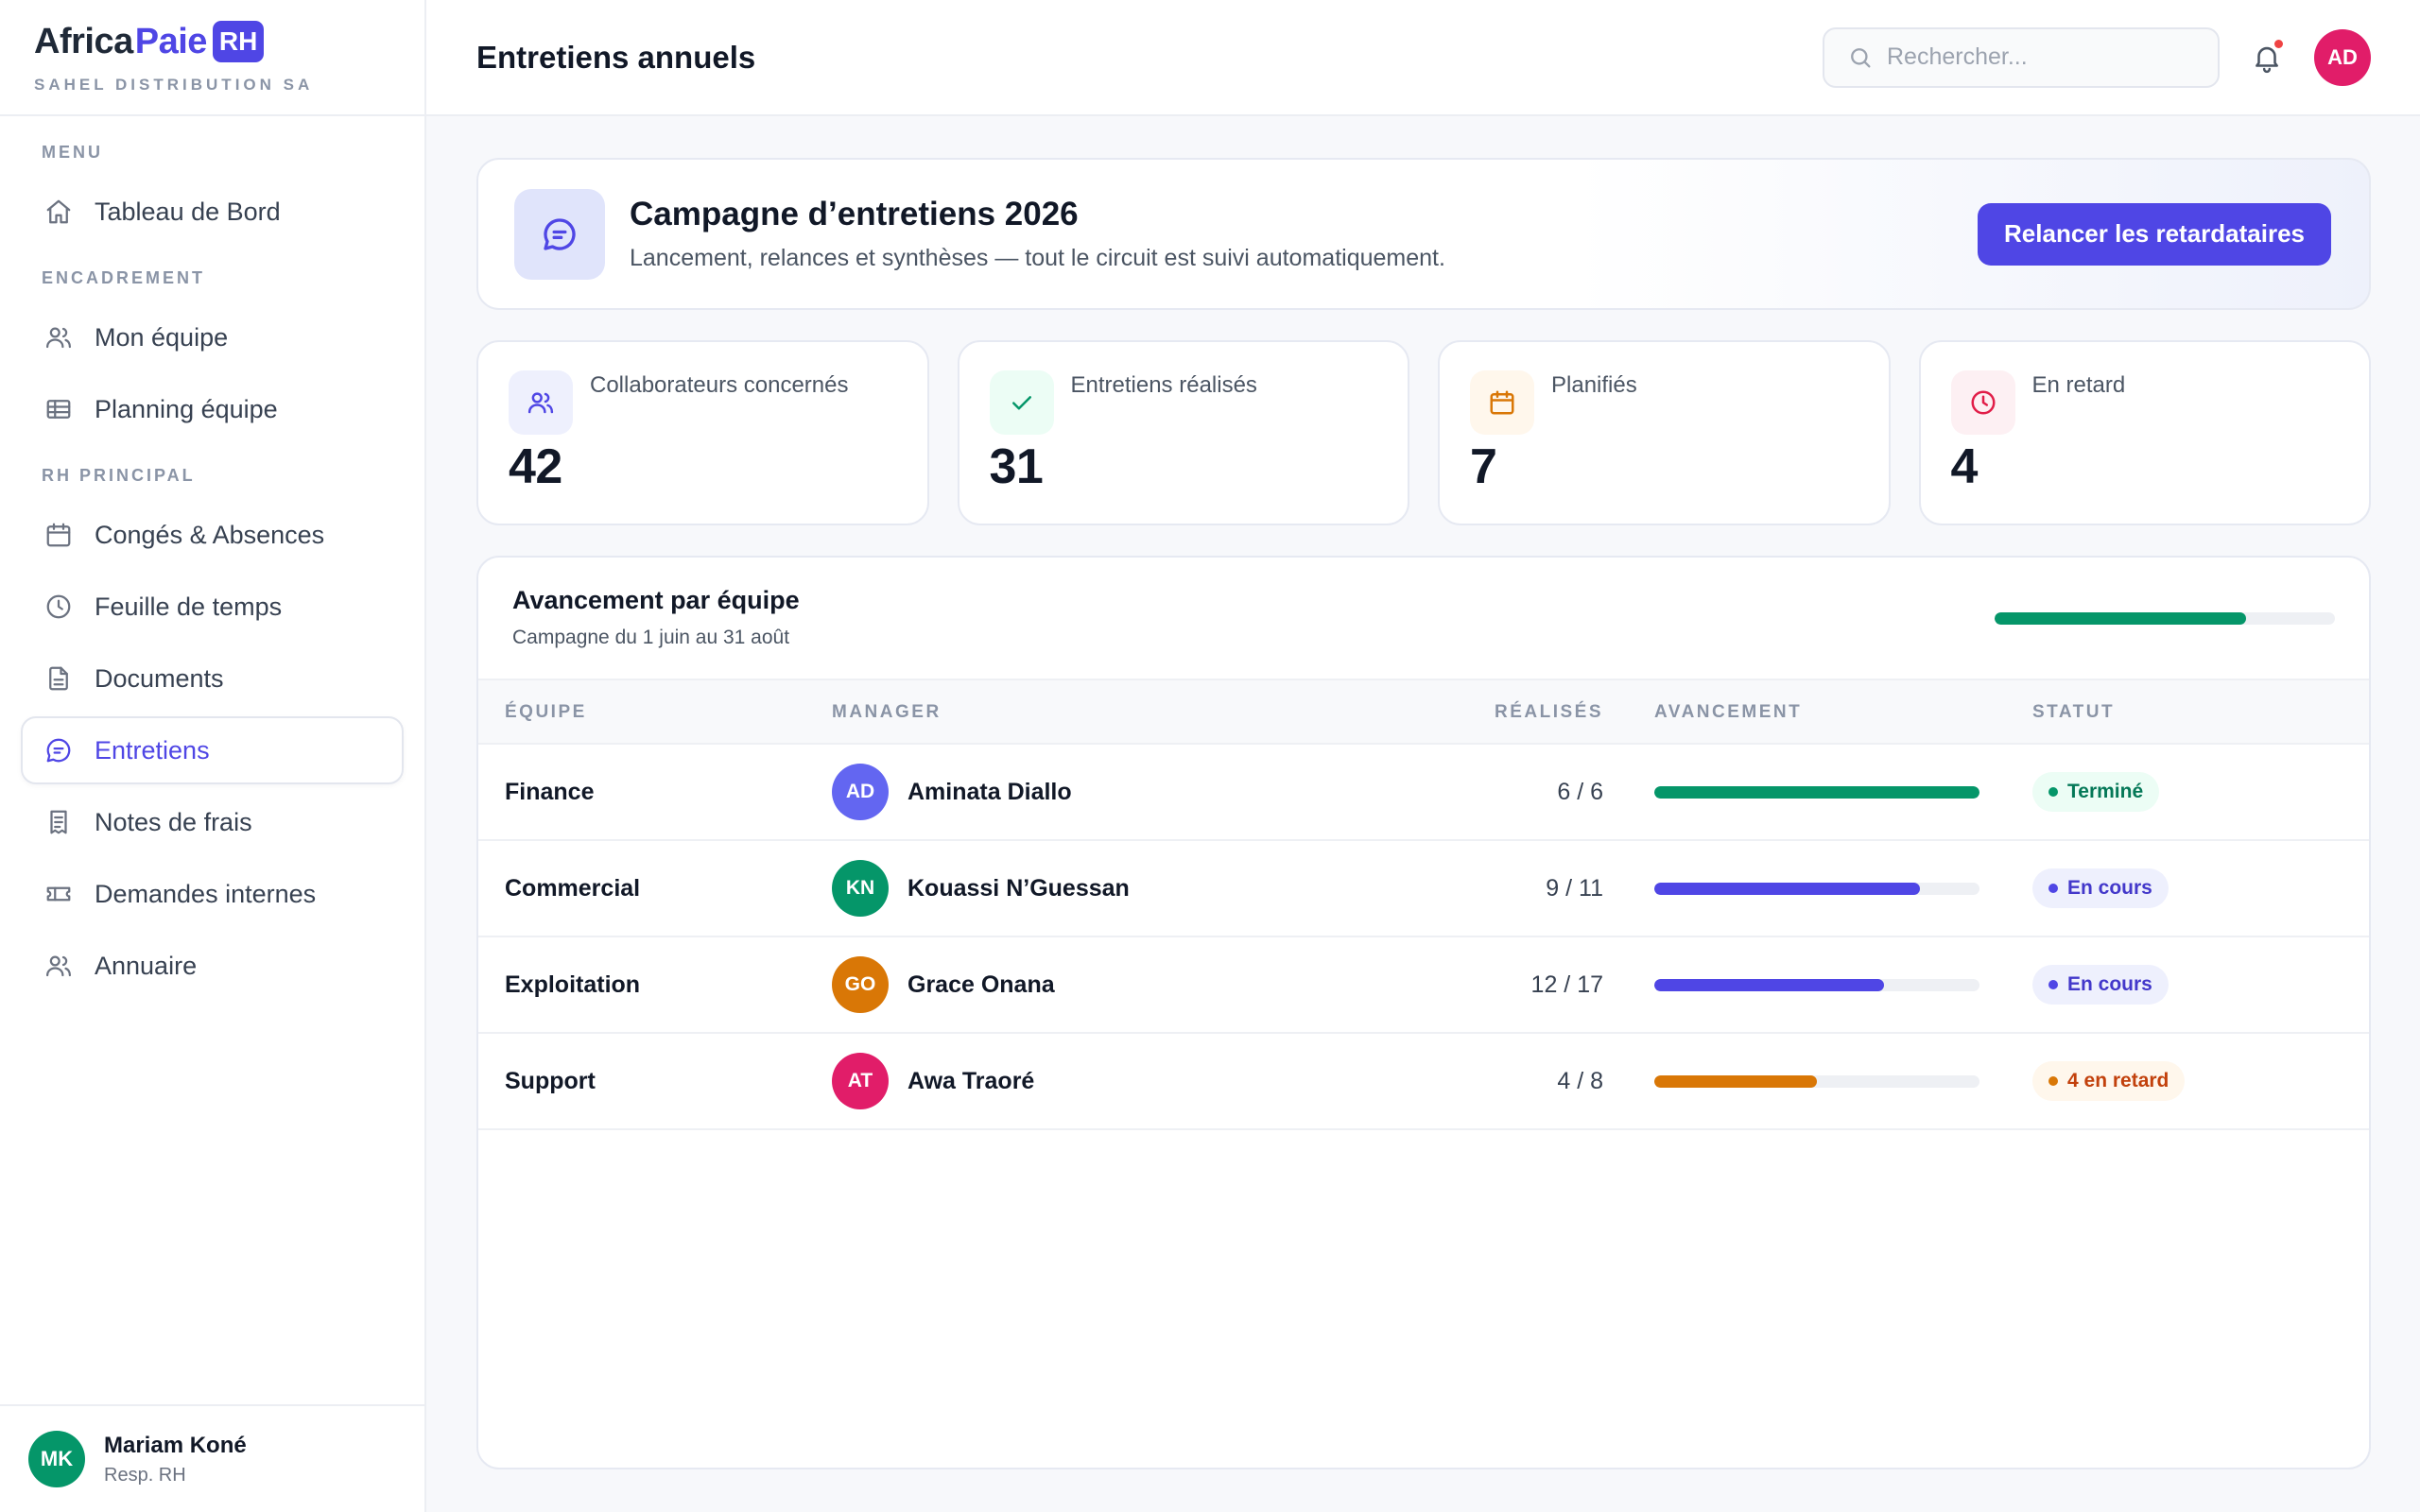  Describe the element at coordinates (72, 152) in the screenshot. I see `nav-section-menu: MENU` at that location.